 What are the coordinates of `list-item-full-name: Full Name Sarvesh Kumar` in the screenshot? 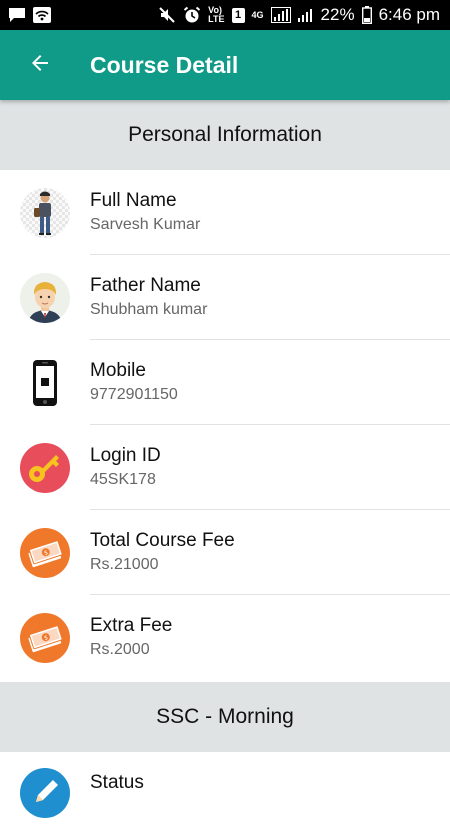 It's located at (225, 212).